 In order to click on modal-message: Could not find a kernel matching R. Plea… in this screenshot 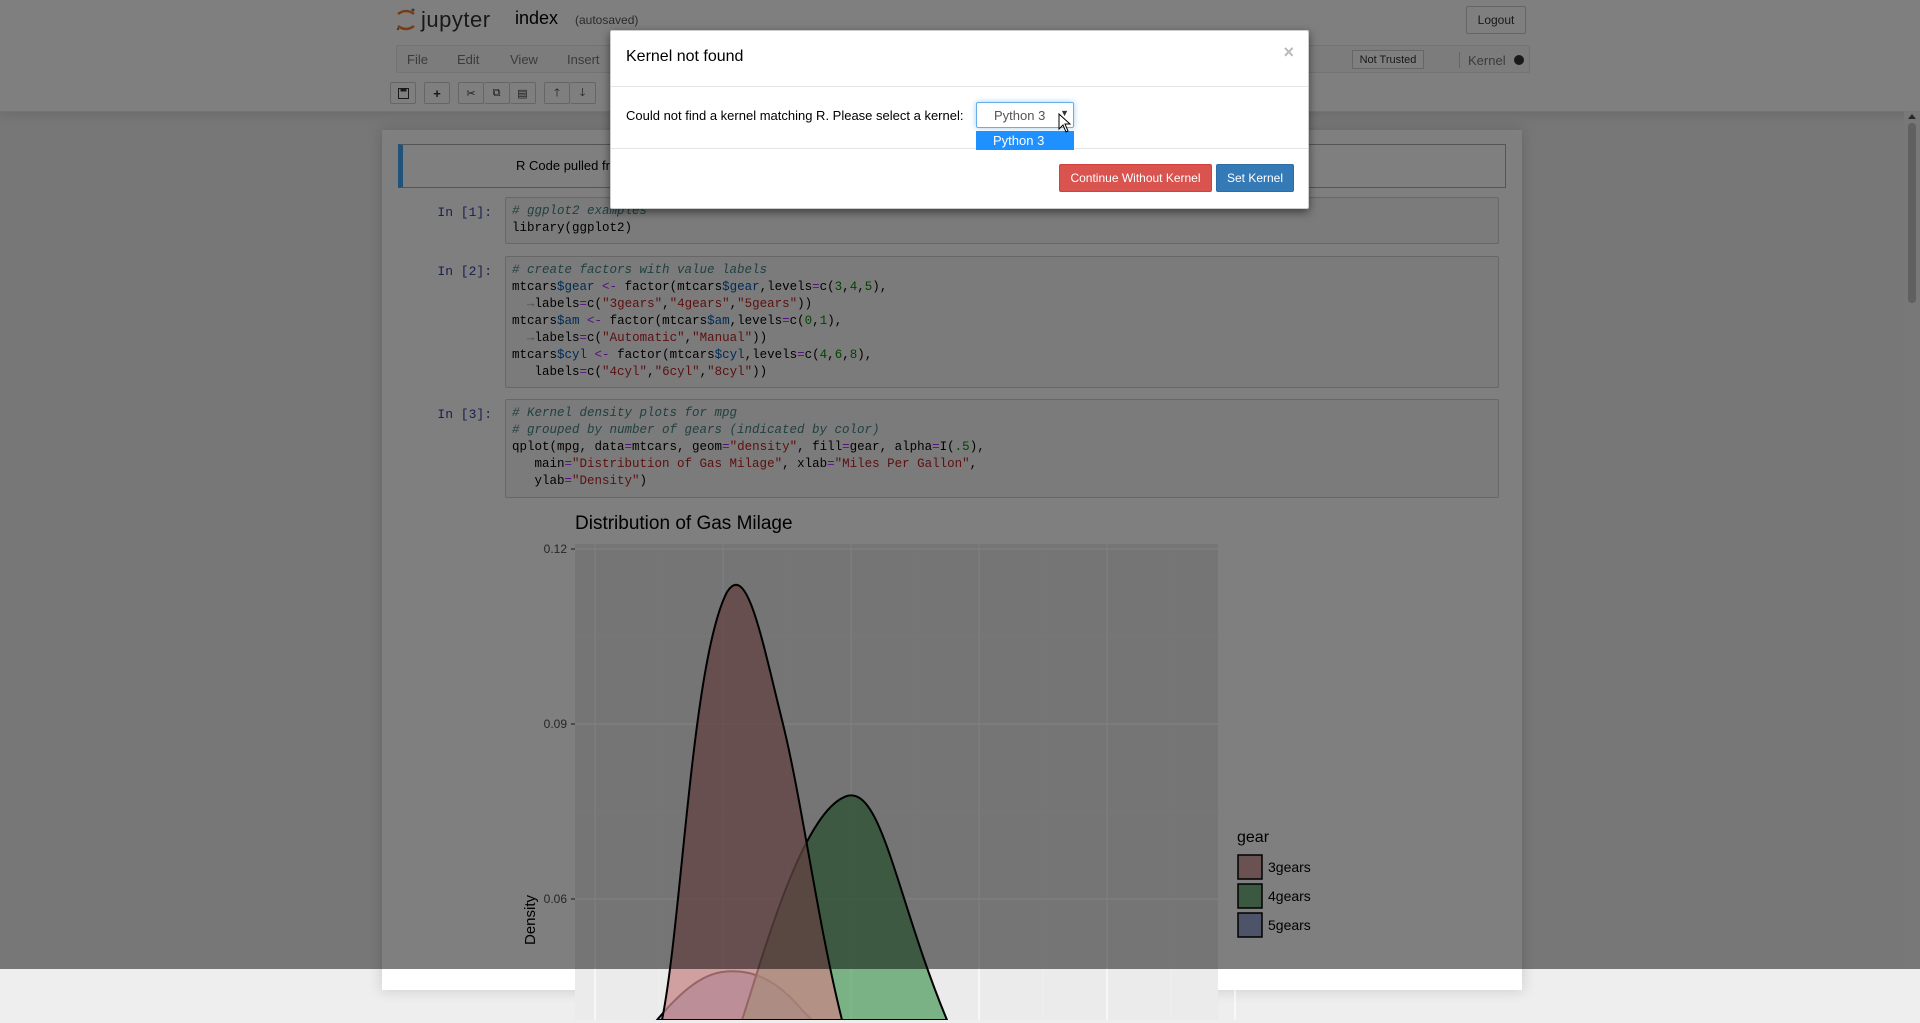, I will do `click(795, 115)`.